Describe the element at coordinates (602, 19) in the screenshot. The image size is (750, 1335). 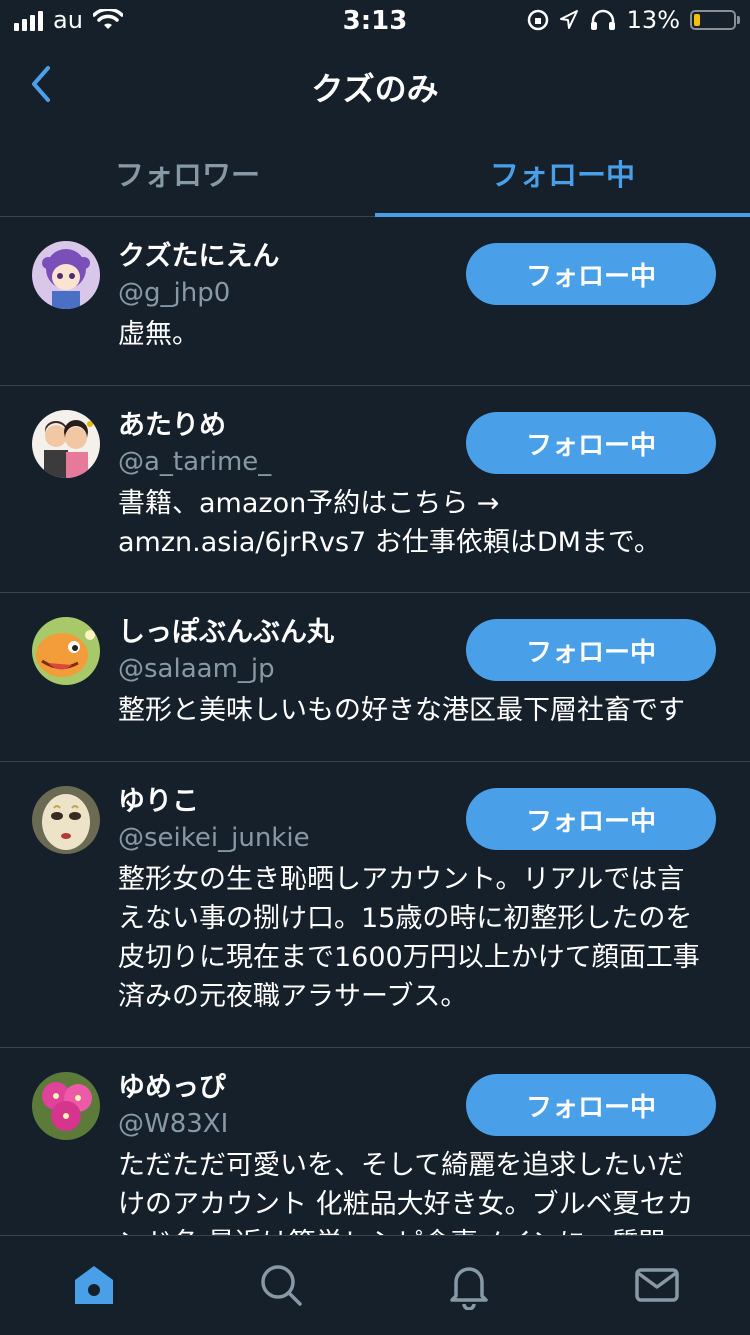
I see `headphones-icon` at that location.